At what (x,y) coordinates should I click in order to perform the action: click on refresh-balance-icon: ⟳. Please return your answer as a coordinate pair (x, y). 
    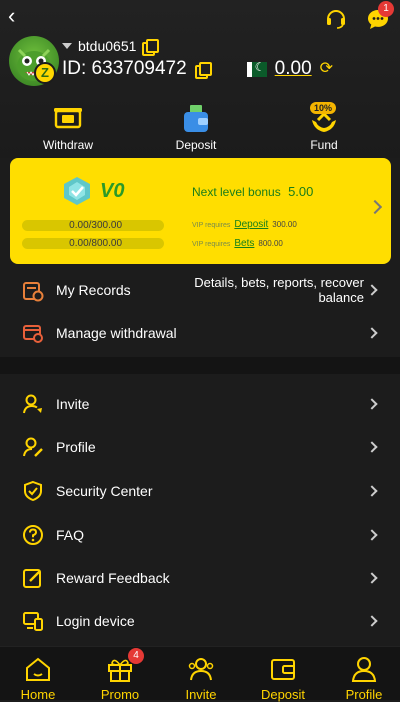
    Looking at the image, I should click on (328, 69).